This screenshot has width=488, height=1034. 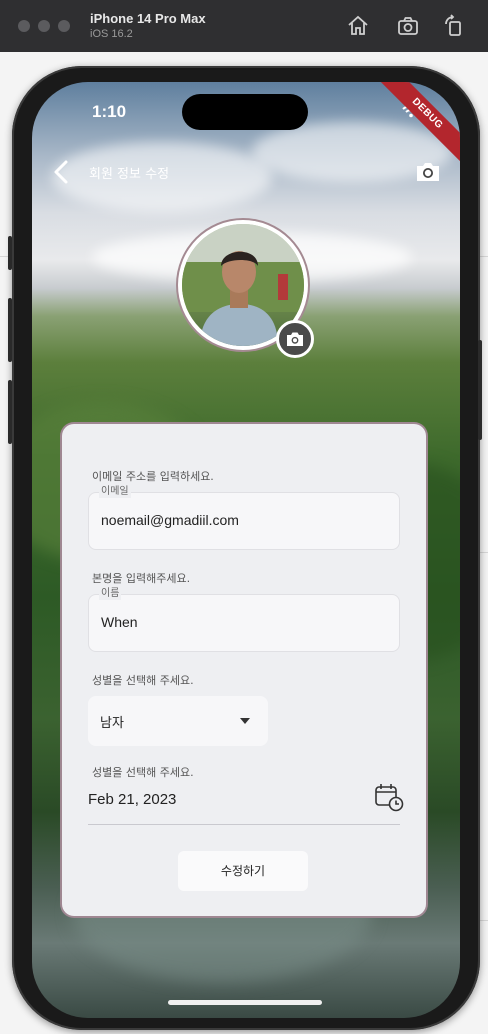 What do you see at coordinates (245, 112) in the screenshot?
I see `dynamic-island` at bounding box center [245, 112].